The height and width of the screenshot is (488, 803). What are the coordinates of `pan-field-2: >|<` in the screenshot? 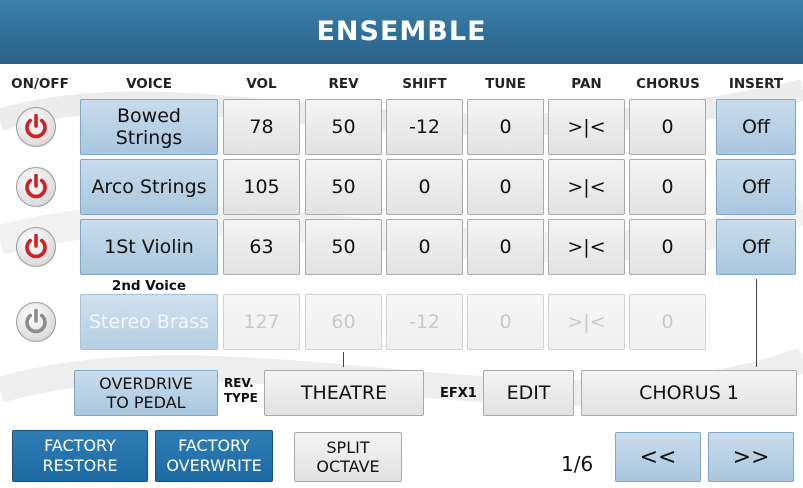 It's located at (586, 187).